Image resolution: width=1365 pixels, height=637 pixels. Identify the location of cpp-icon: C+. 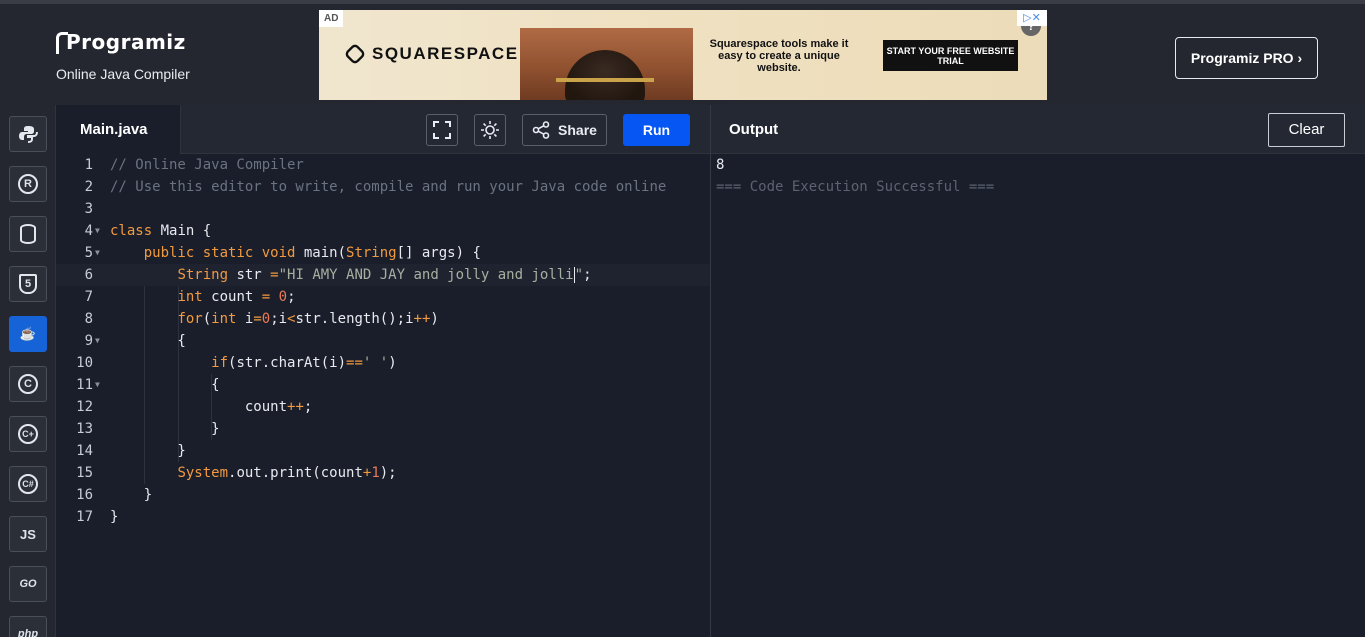
(28, 434).